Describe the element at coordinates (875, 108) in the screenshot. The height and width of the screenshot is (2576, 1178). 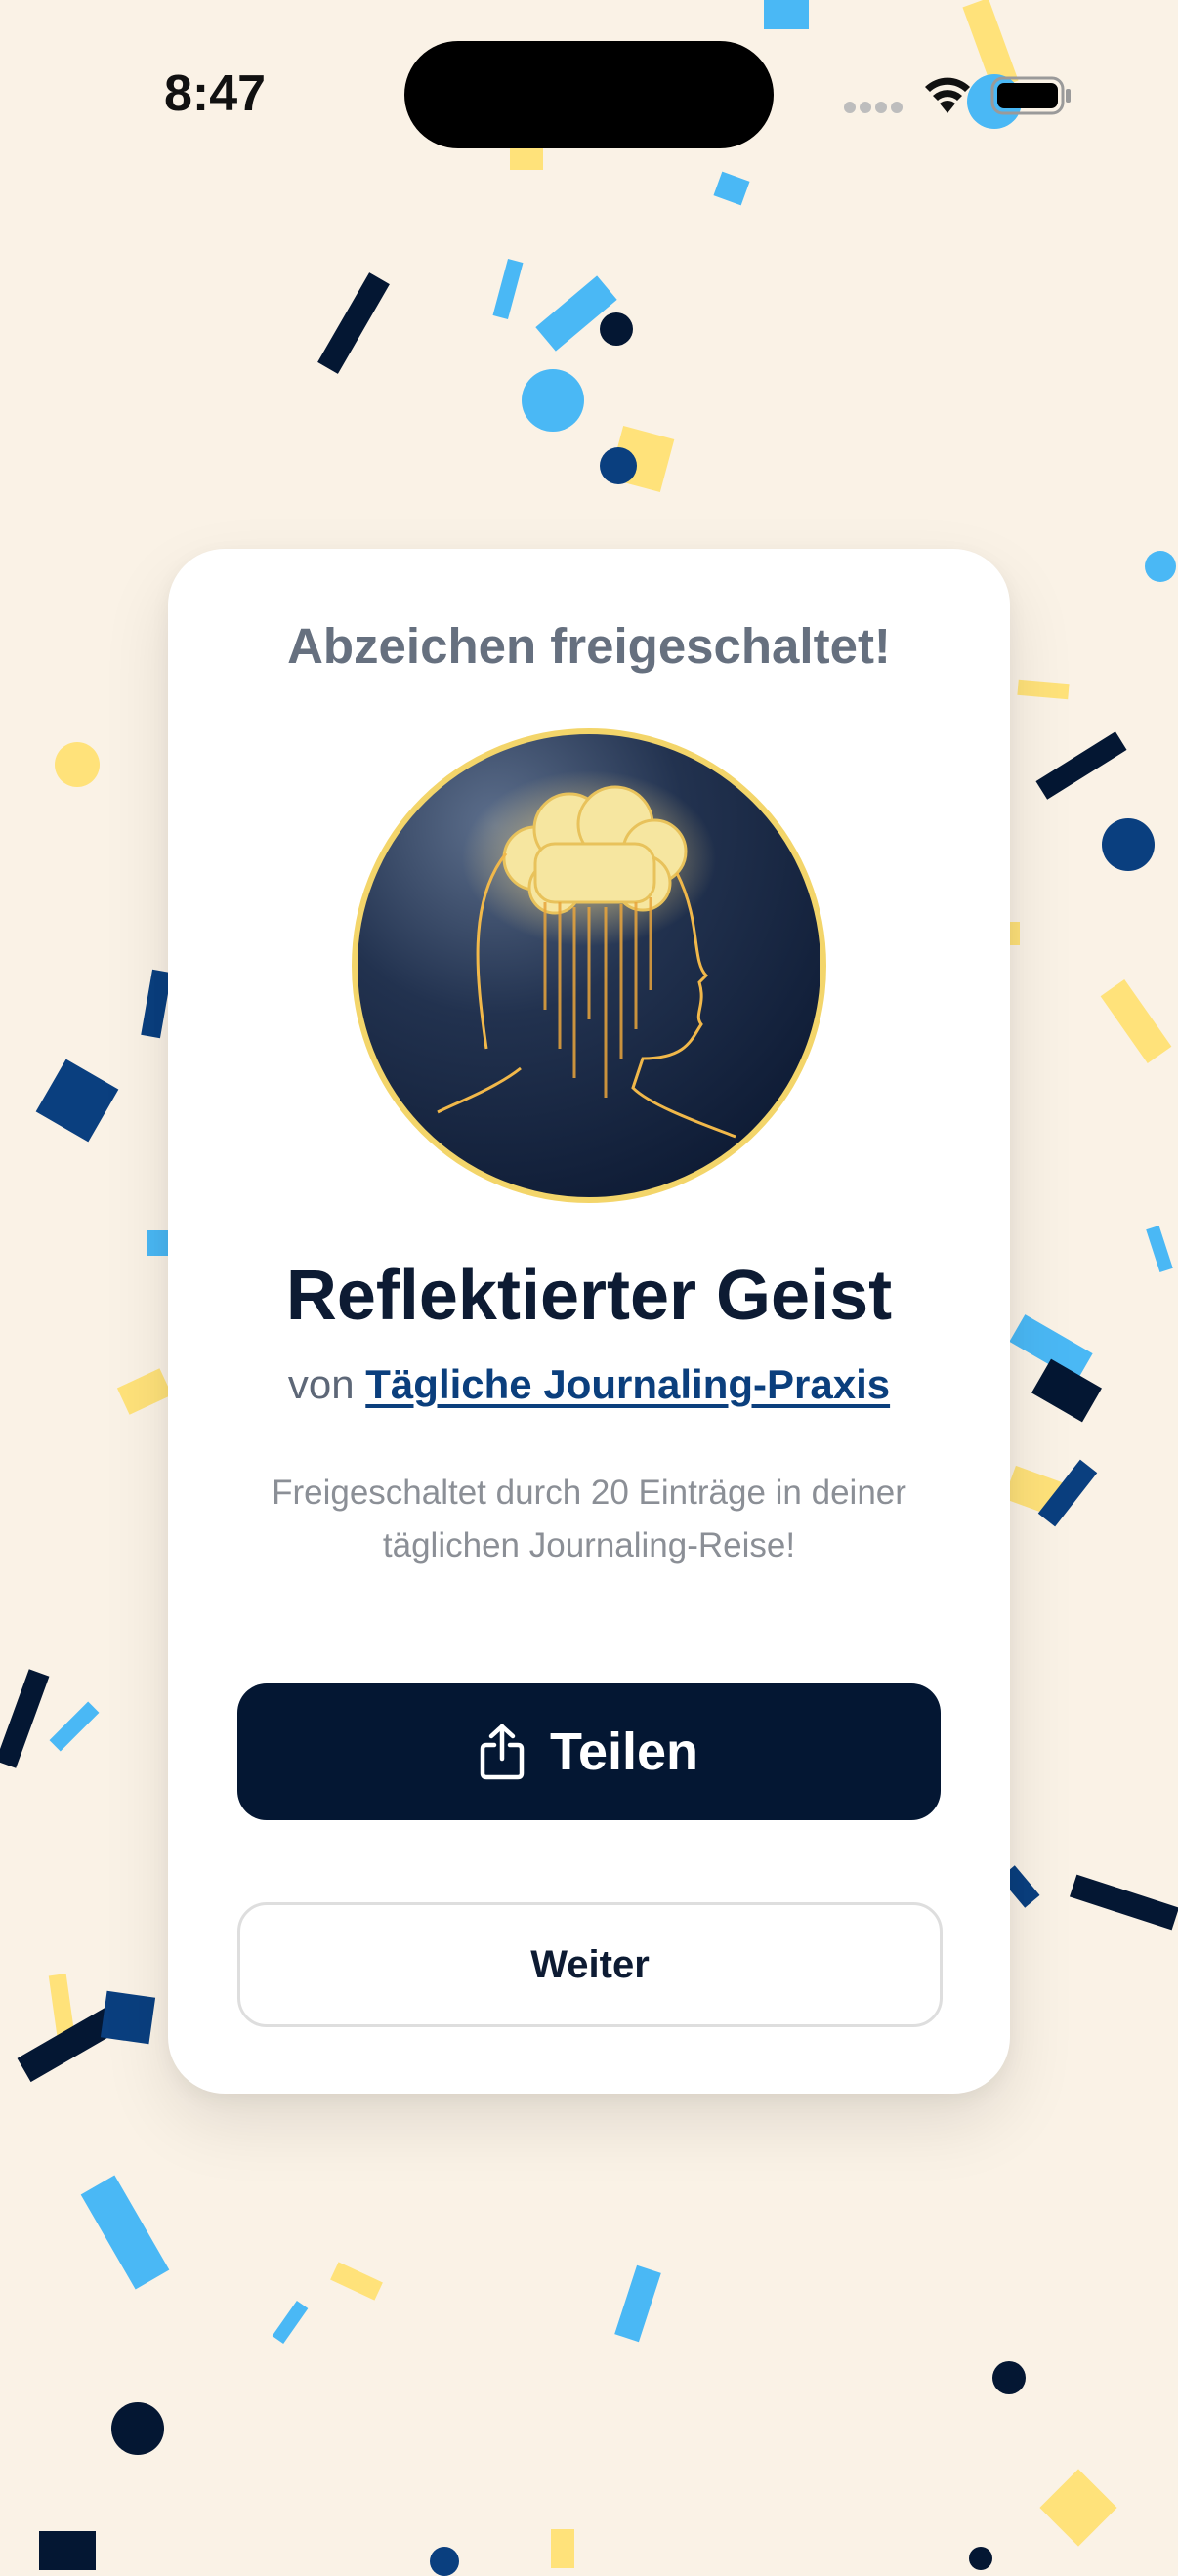
I see `cellular-signal-icon` at that location.